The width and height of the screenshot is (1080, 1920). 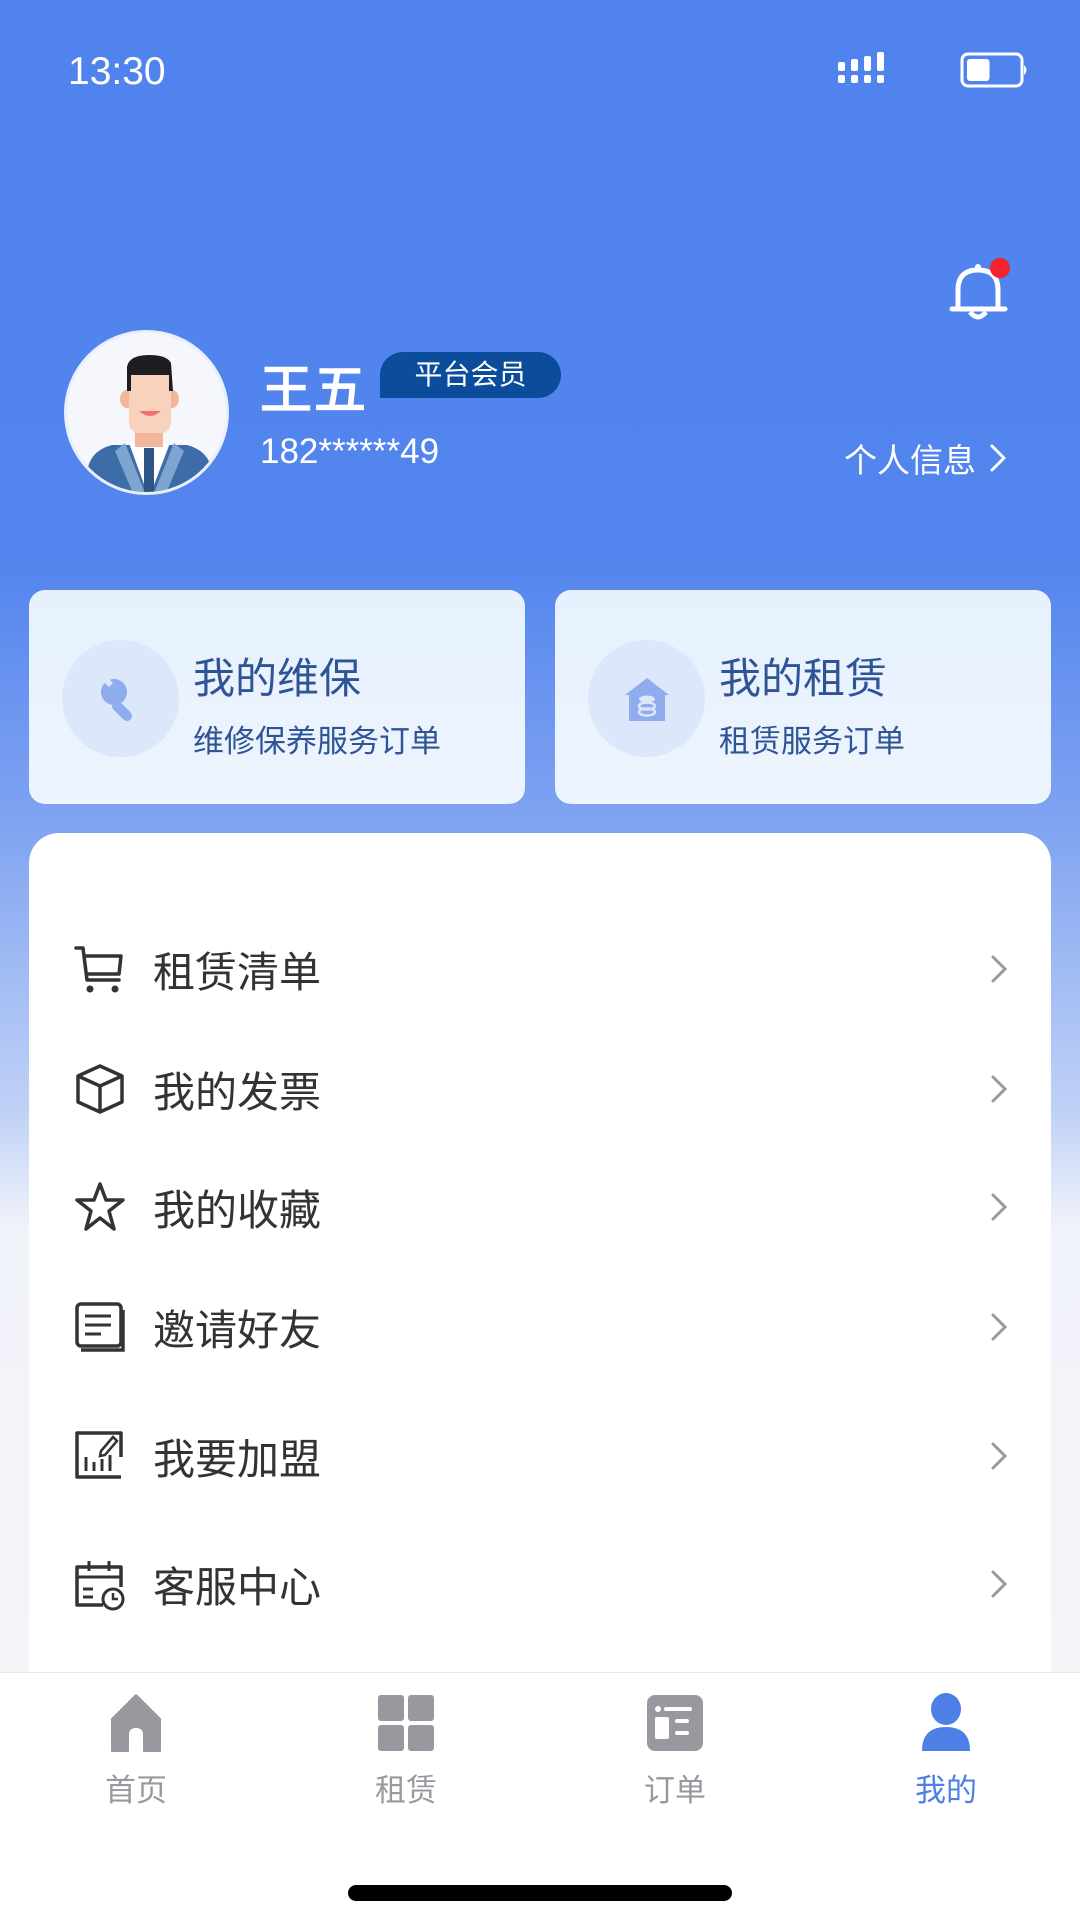 What do you see at coordinates (675, 1791) in the screenshot?
I see `tab-label: 订单` at bounding box center [675, 1791].